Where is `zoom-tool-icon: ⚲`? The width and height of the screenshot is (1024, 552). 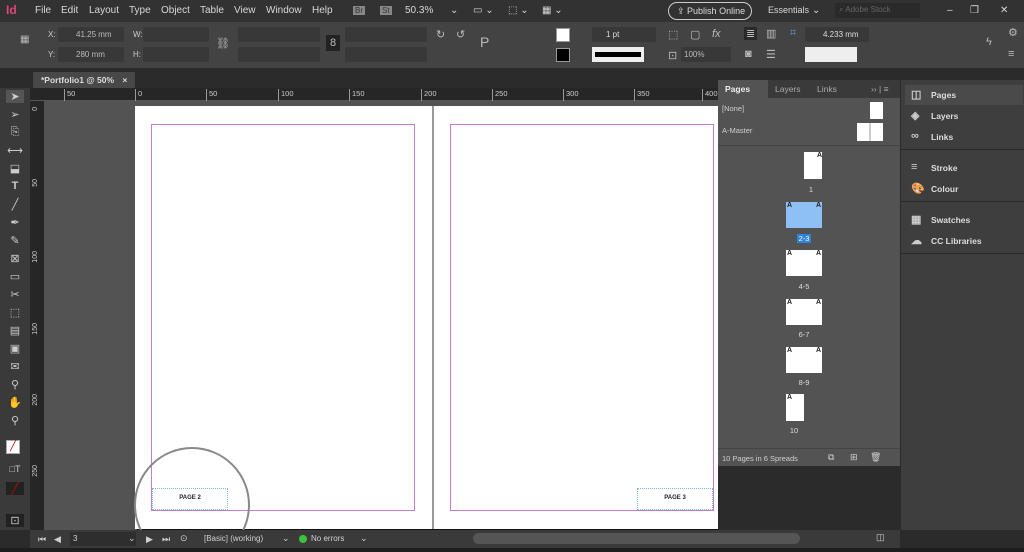 zoom-tool-icon: ⚲ is located at coordinates (15, 420).